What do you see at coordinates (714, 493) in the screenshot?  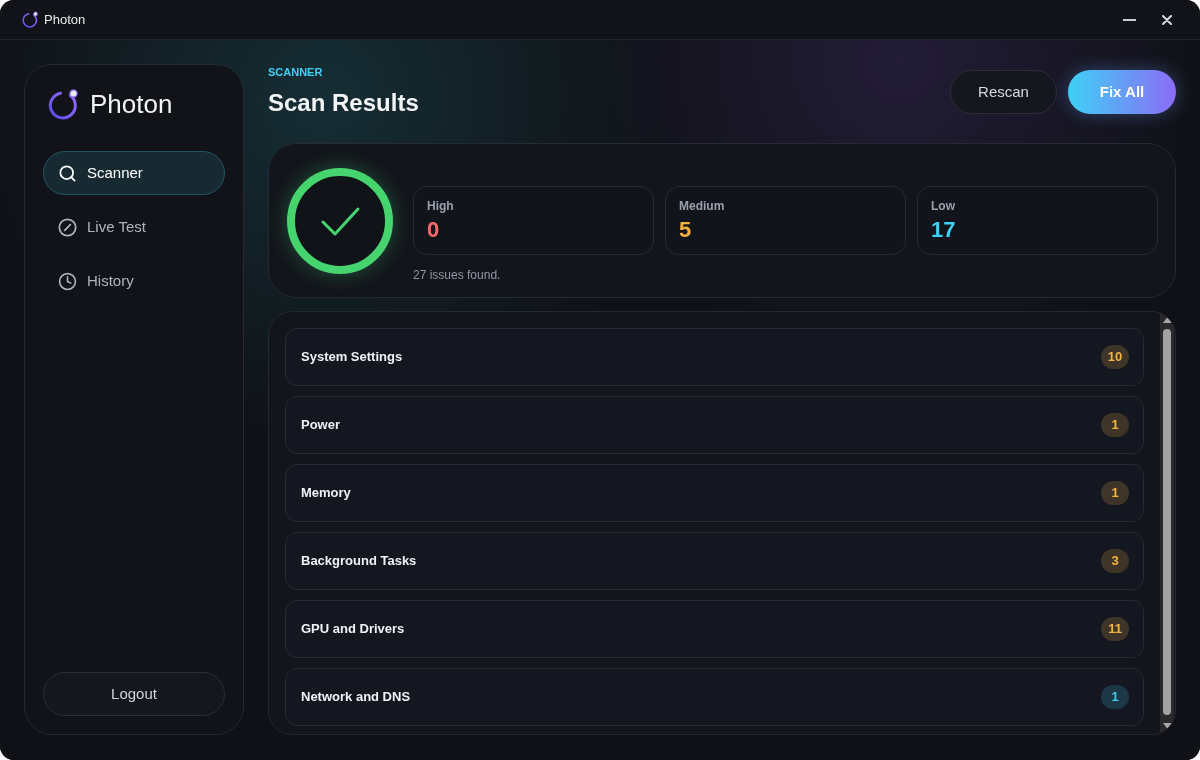 I see `category-row: Memory 1` at bounding box center [714, 493].